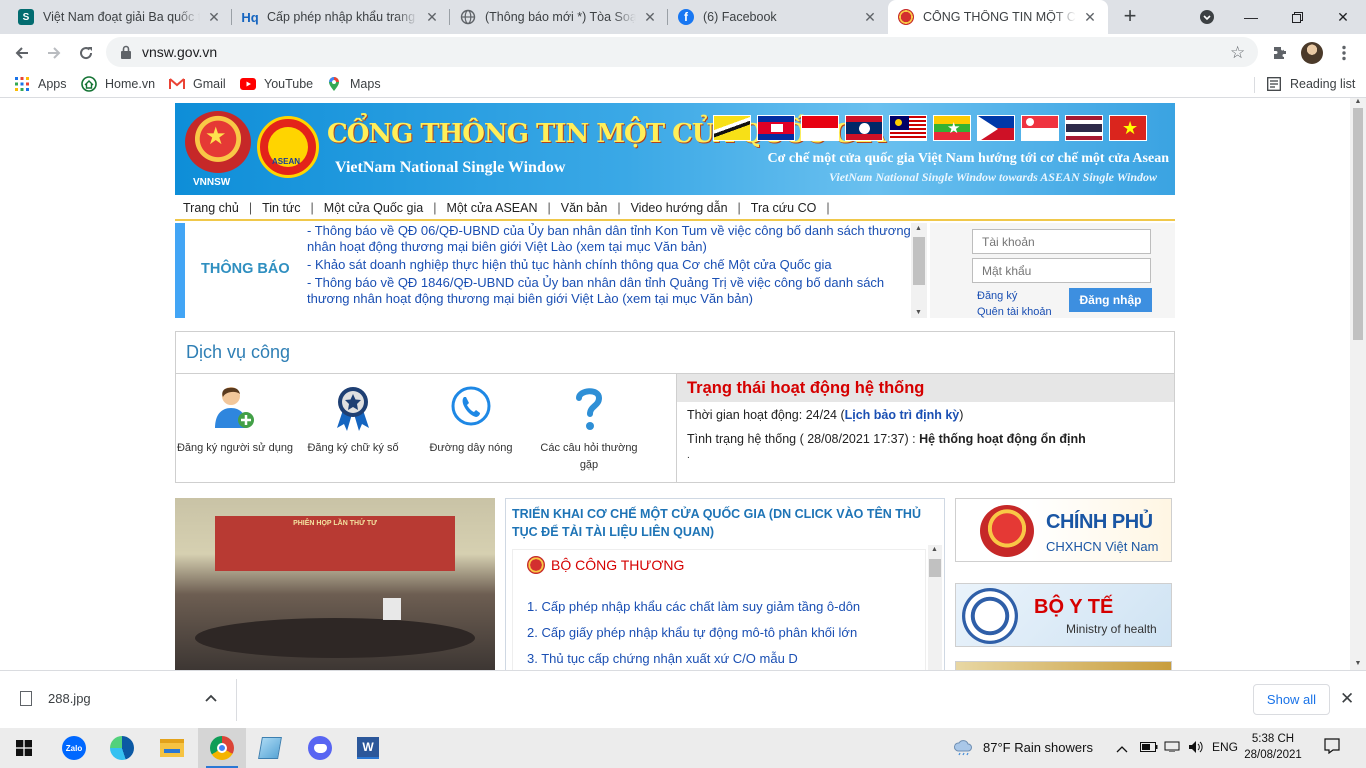 Image resolution: width=1366 pixels, height=768 pixels. What do you see at coordinates (1128, 128) in the screenshot?
I see `vietnam-flag-icon: ★` at bounding box center [1128, 128].